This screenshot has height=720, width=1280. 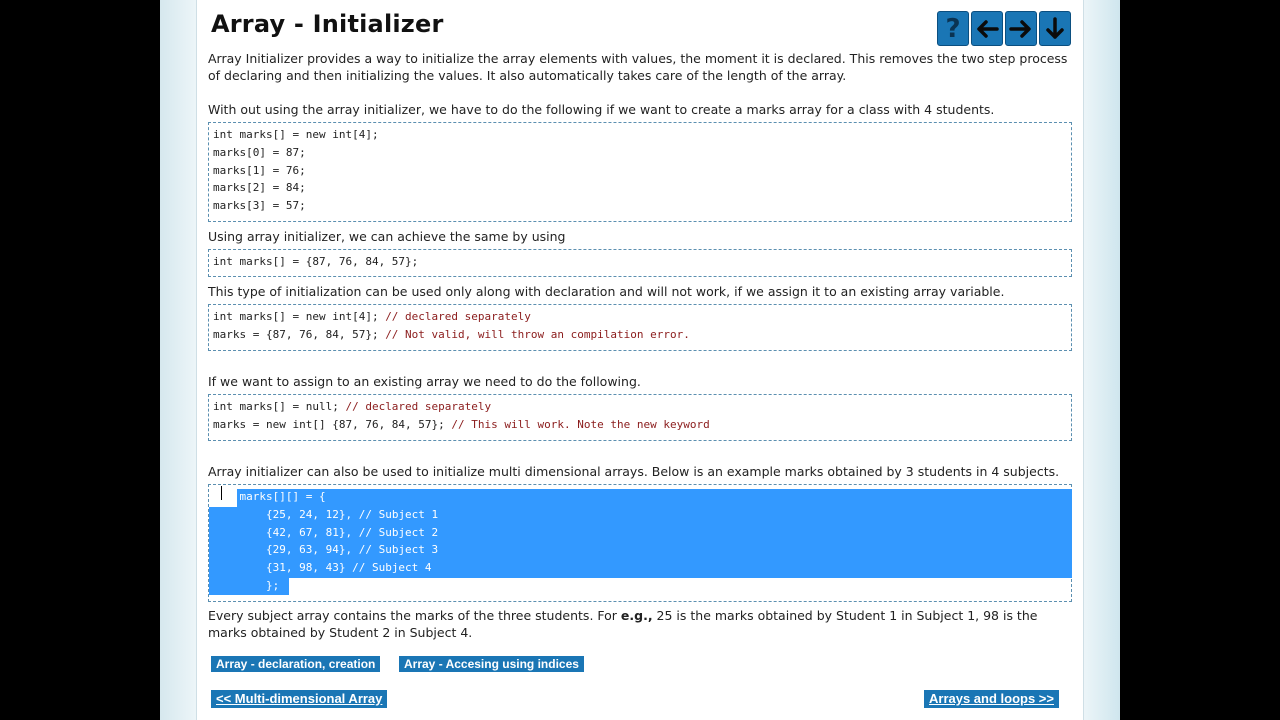 What do you see at coordinates (398, 532) in the screenshot?
I see `code-comment: // Subject 2` at bounding box center [398, 532].